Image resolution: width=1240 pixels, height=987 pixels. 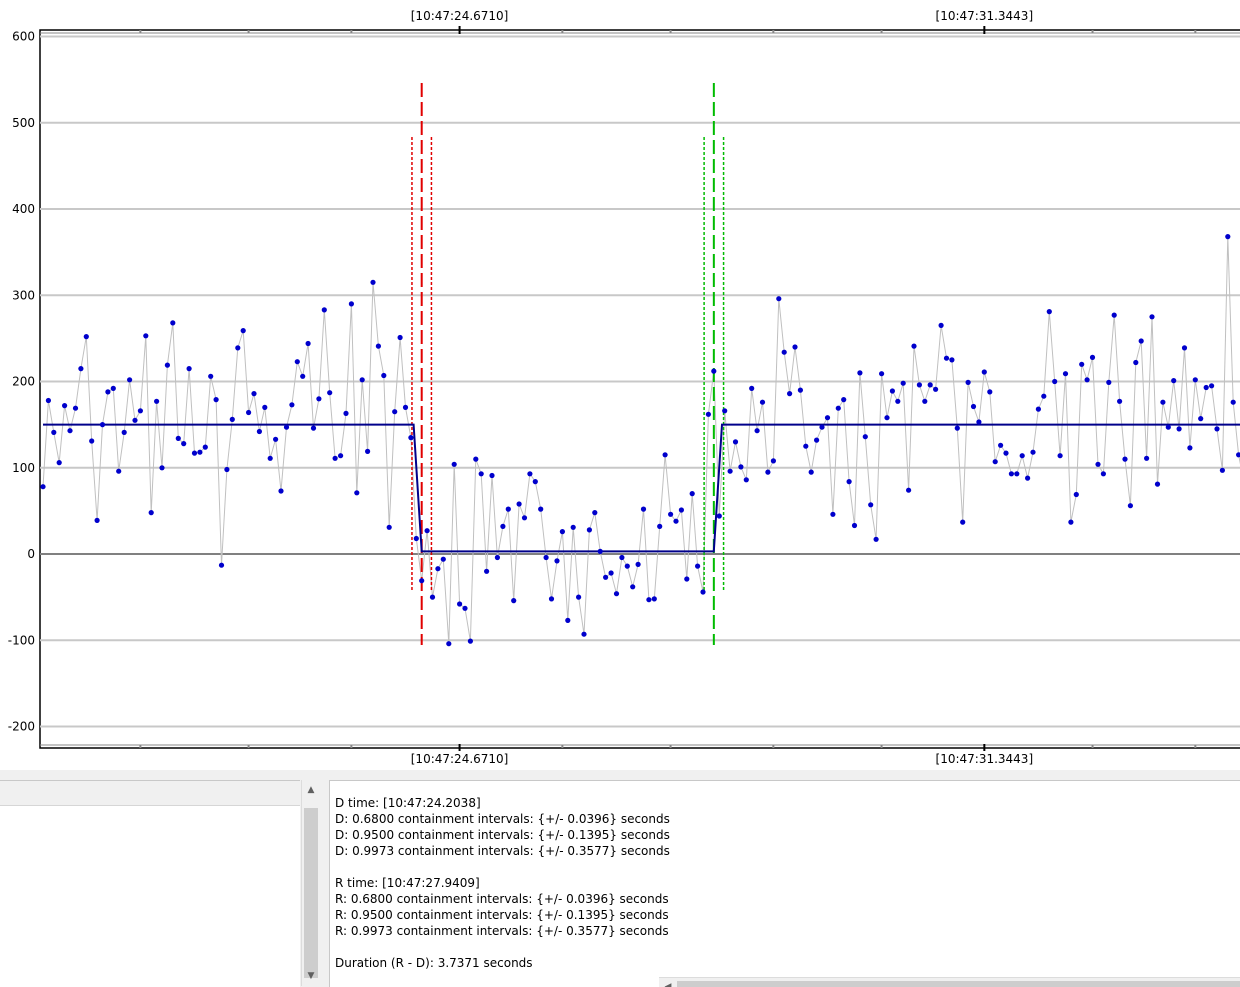 I want to click on result-line: Duration (R - D): 3.7371 seconds, so click(x=434, y=963).